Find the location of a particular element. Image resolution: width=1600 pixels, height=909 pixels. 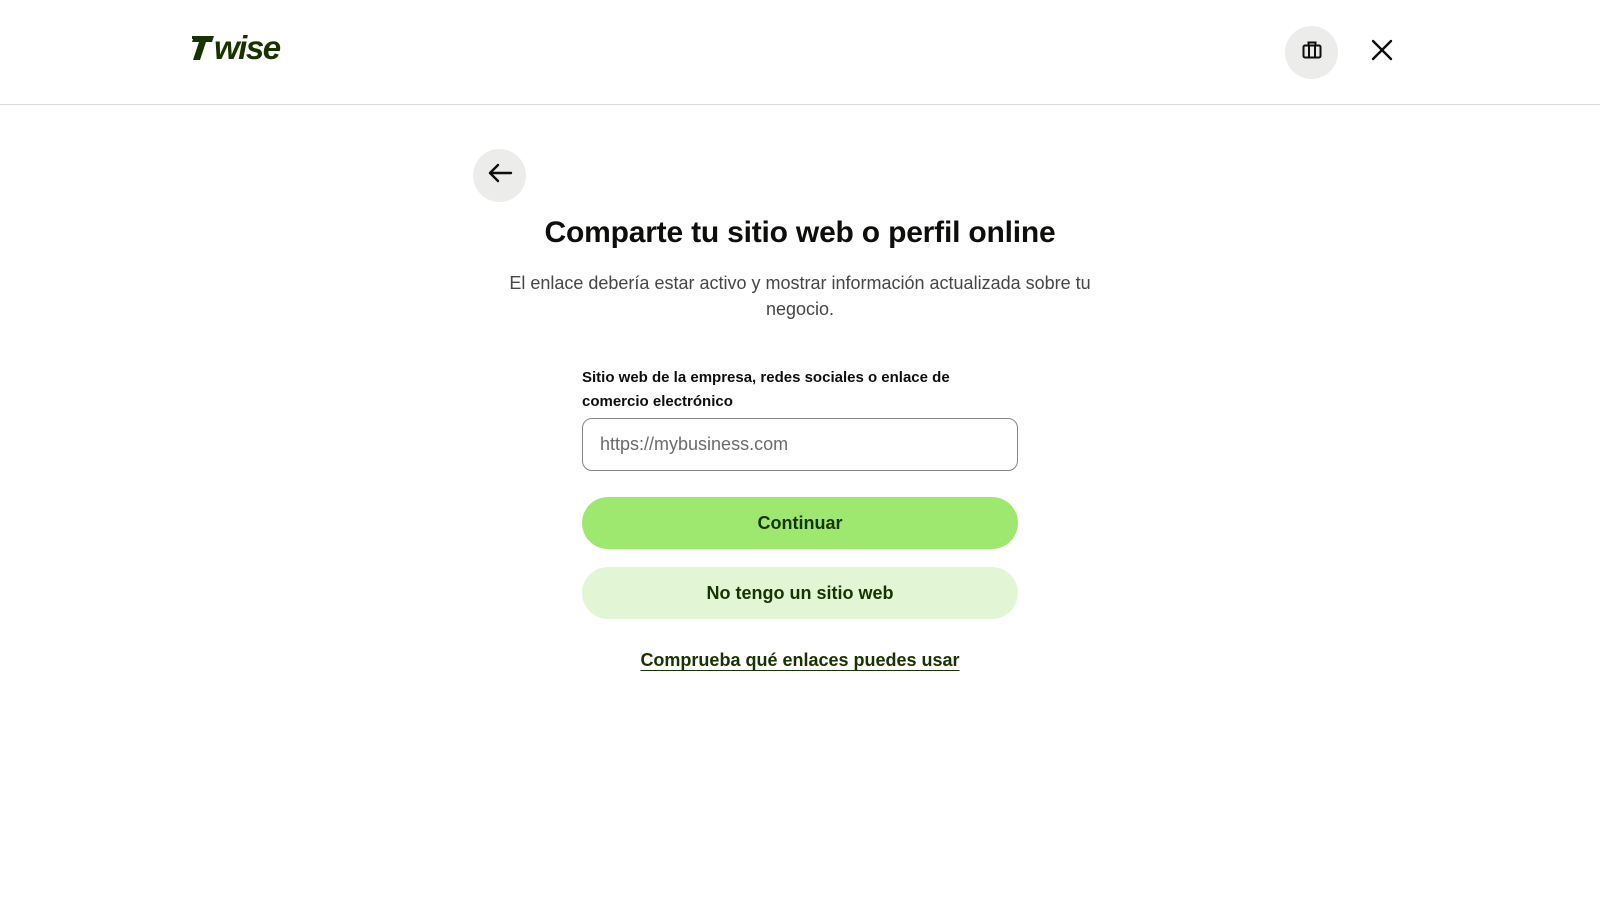

wise-logo: wise is located at coordinates (250, 47).